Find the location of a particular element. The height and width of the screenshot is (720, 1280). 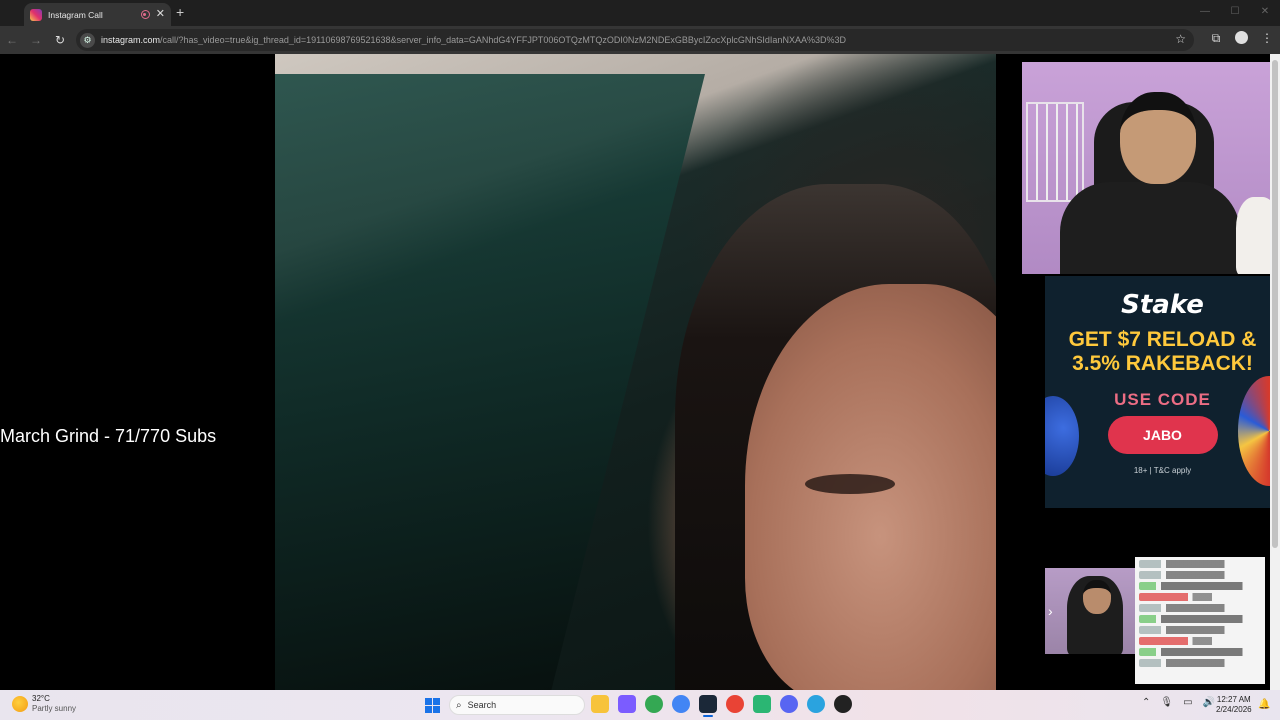

recording-indicator-icon is located at coordinates (145, 14).